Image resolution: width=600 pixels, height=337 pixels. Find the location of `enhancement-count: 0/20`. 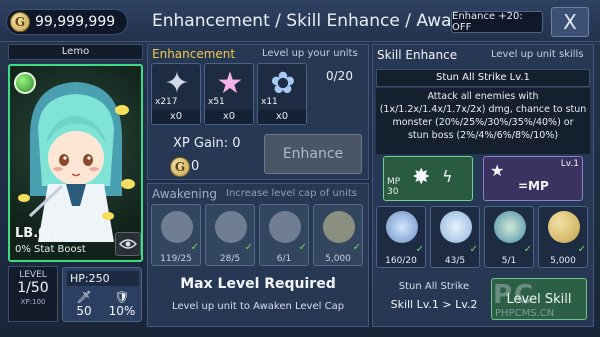

enhancement-count: 0/20 is located at coordinates (339, 76).